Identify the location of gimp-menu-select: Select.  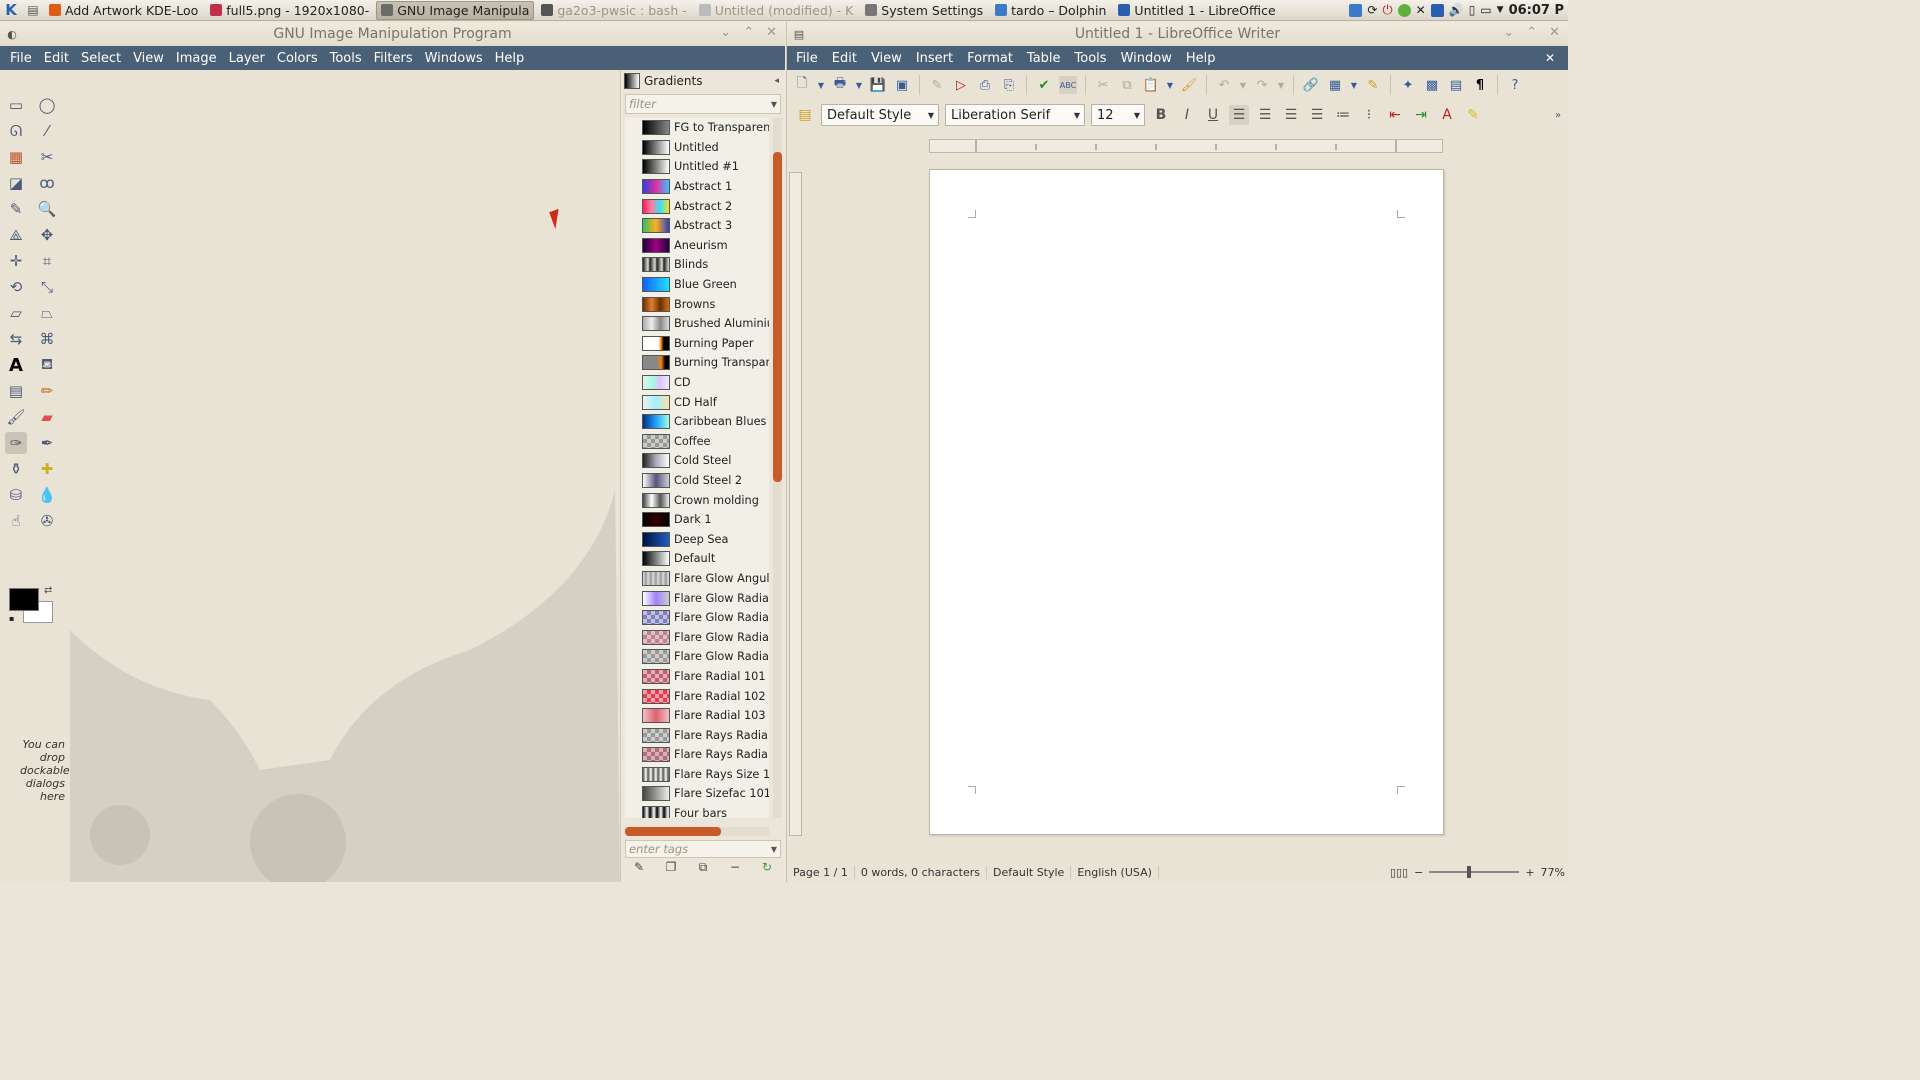
(101, 58).